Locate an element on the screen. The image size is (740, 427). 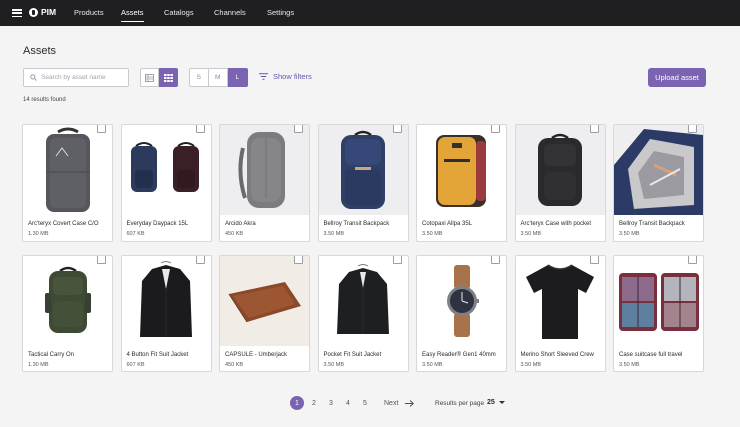
app-name: PIM is located at coordinates (49, 12).